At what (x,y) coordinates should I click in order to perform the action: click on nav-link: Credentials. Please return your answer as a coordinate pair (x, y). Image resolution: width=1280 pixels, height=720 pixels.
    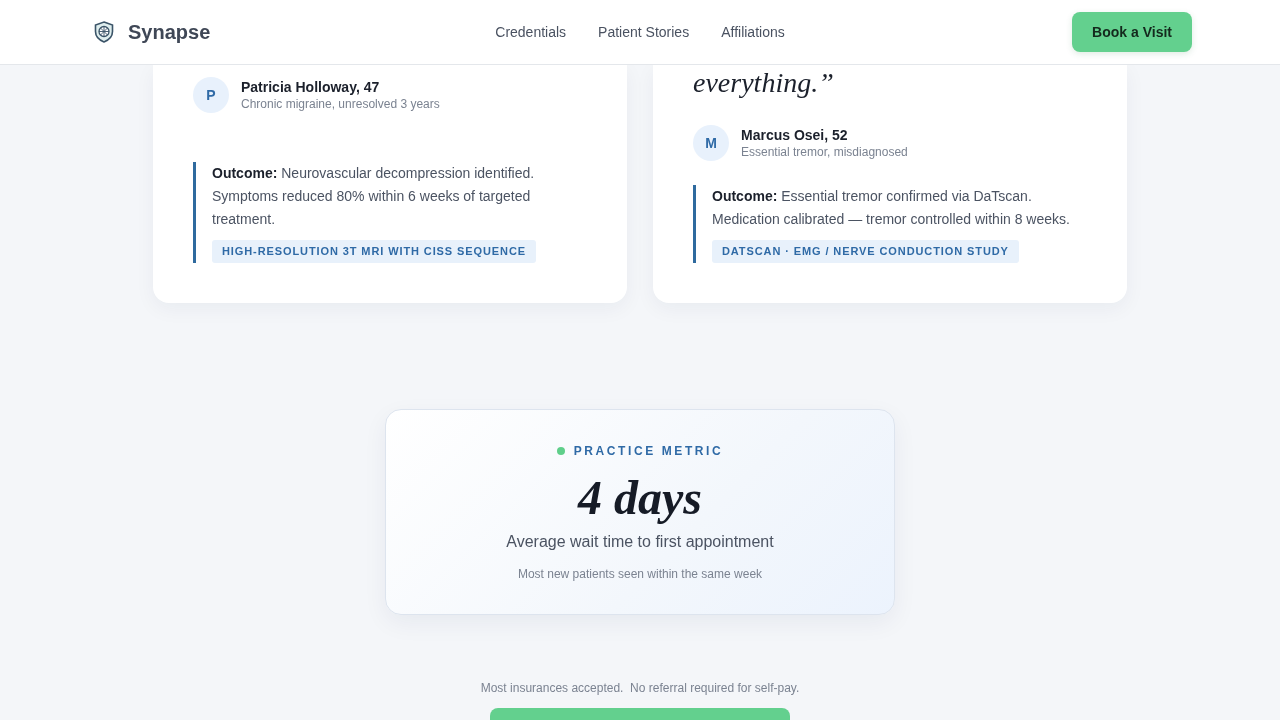
    Looking at the image, I should click on (531, 32).